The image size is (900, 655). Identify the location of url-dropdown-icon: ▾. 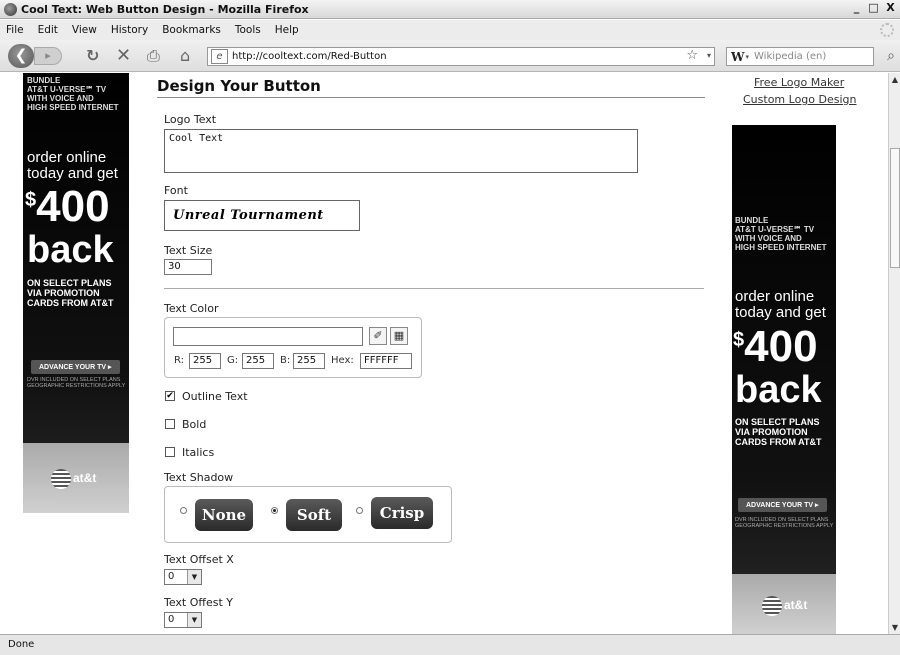
(709, 55).